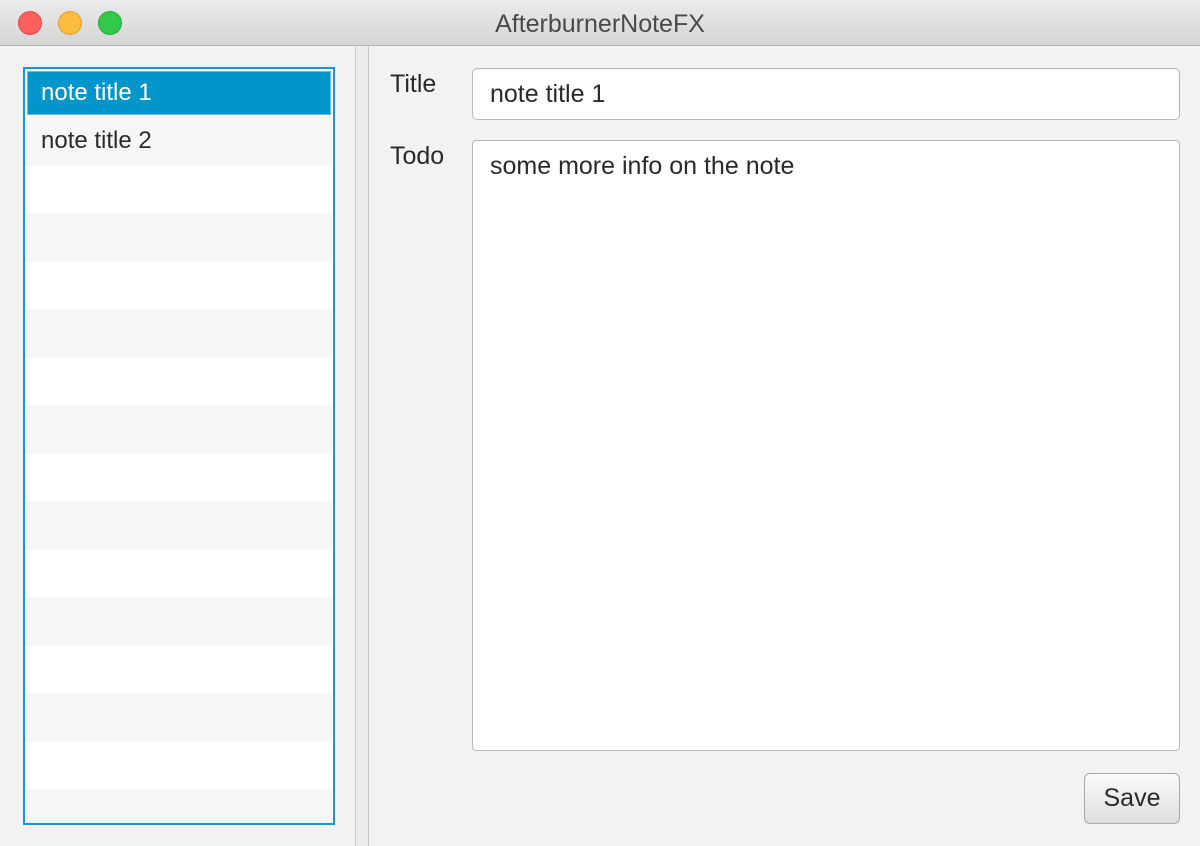 The image size is (1200, 846). I want to click on list-item: note title 2, so click(179, 141).